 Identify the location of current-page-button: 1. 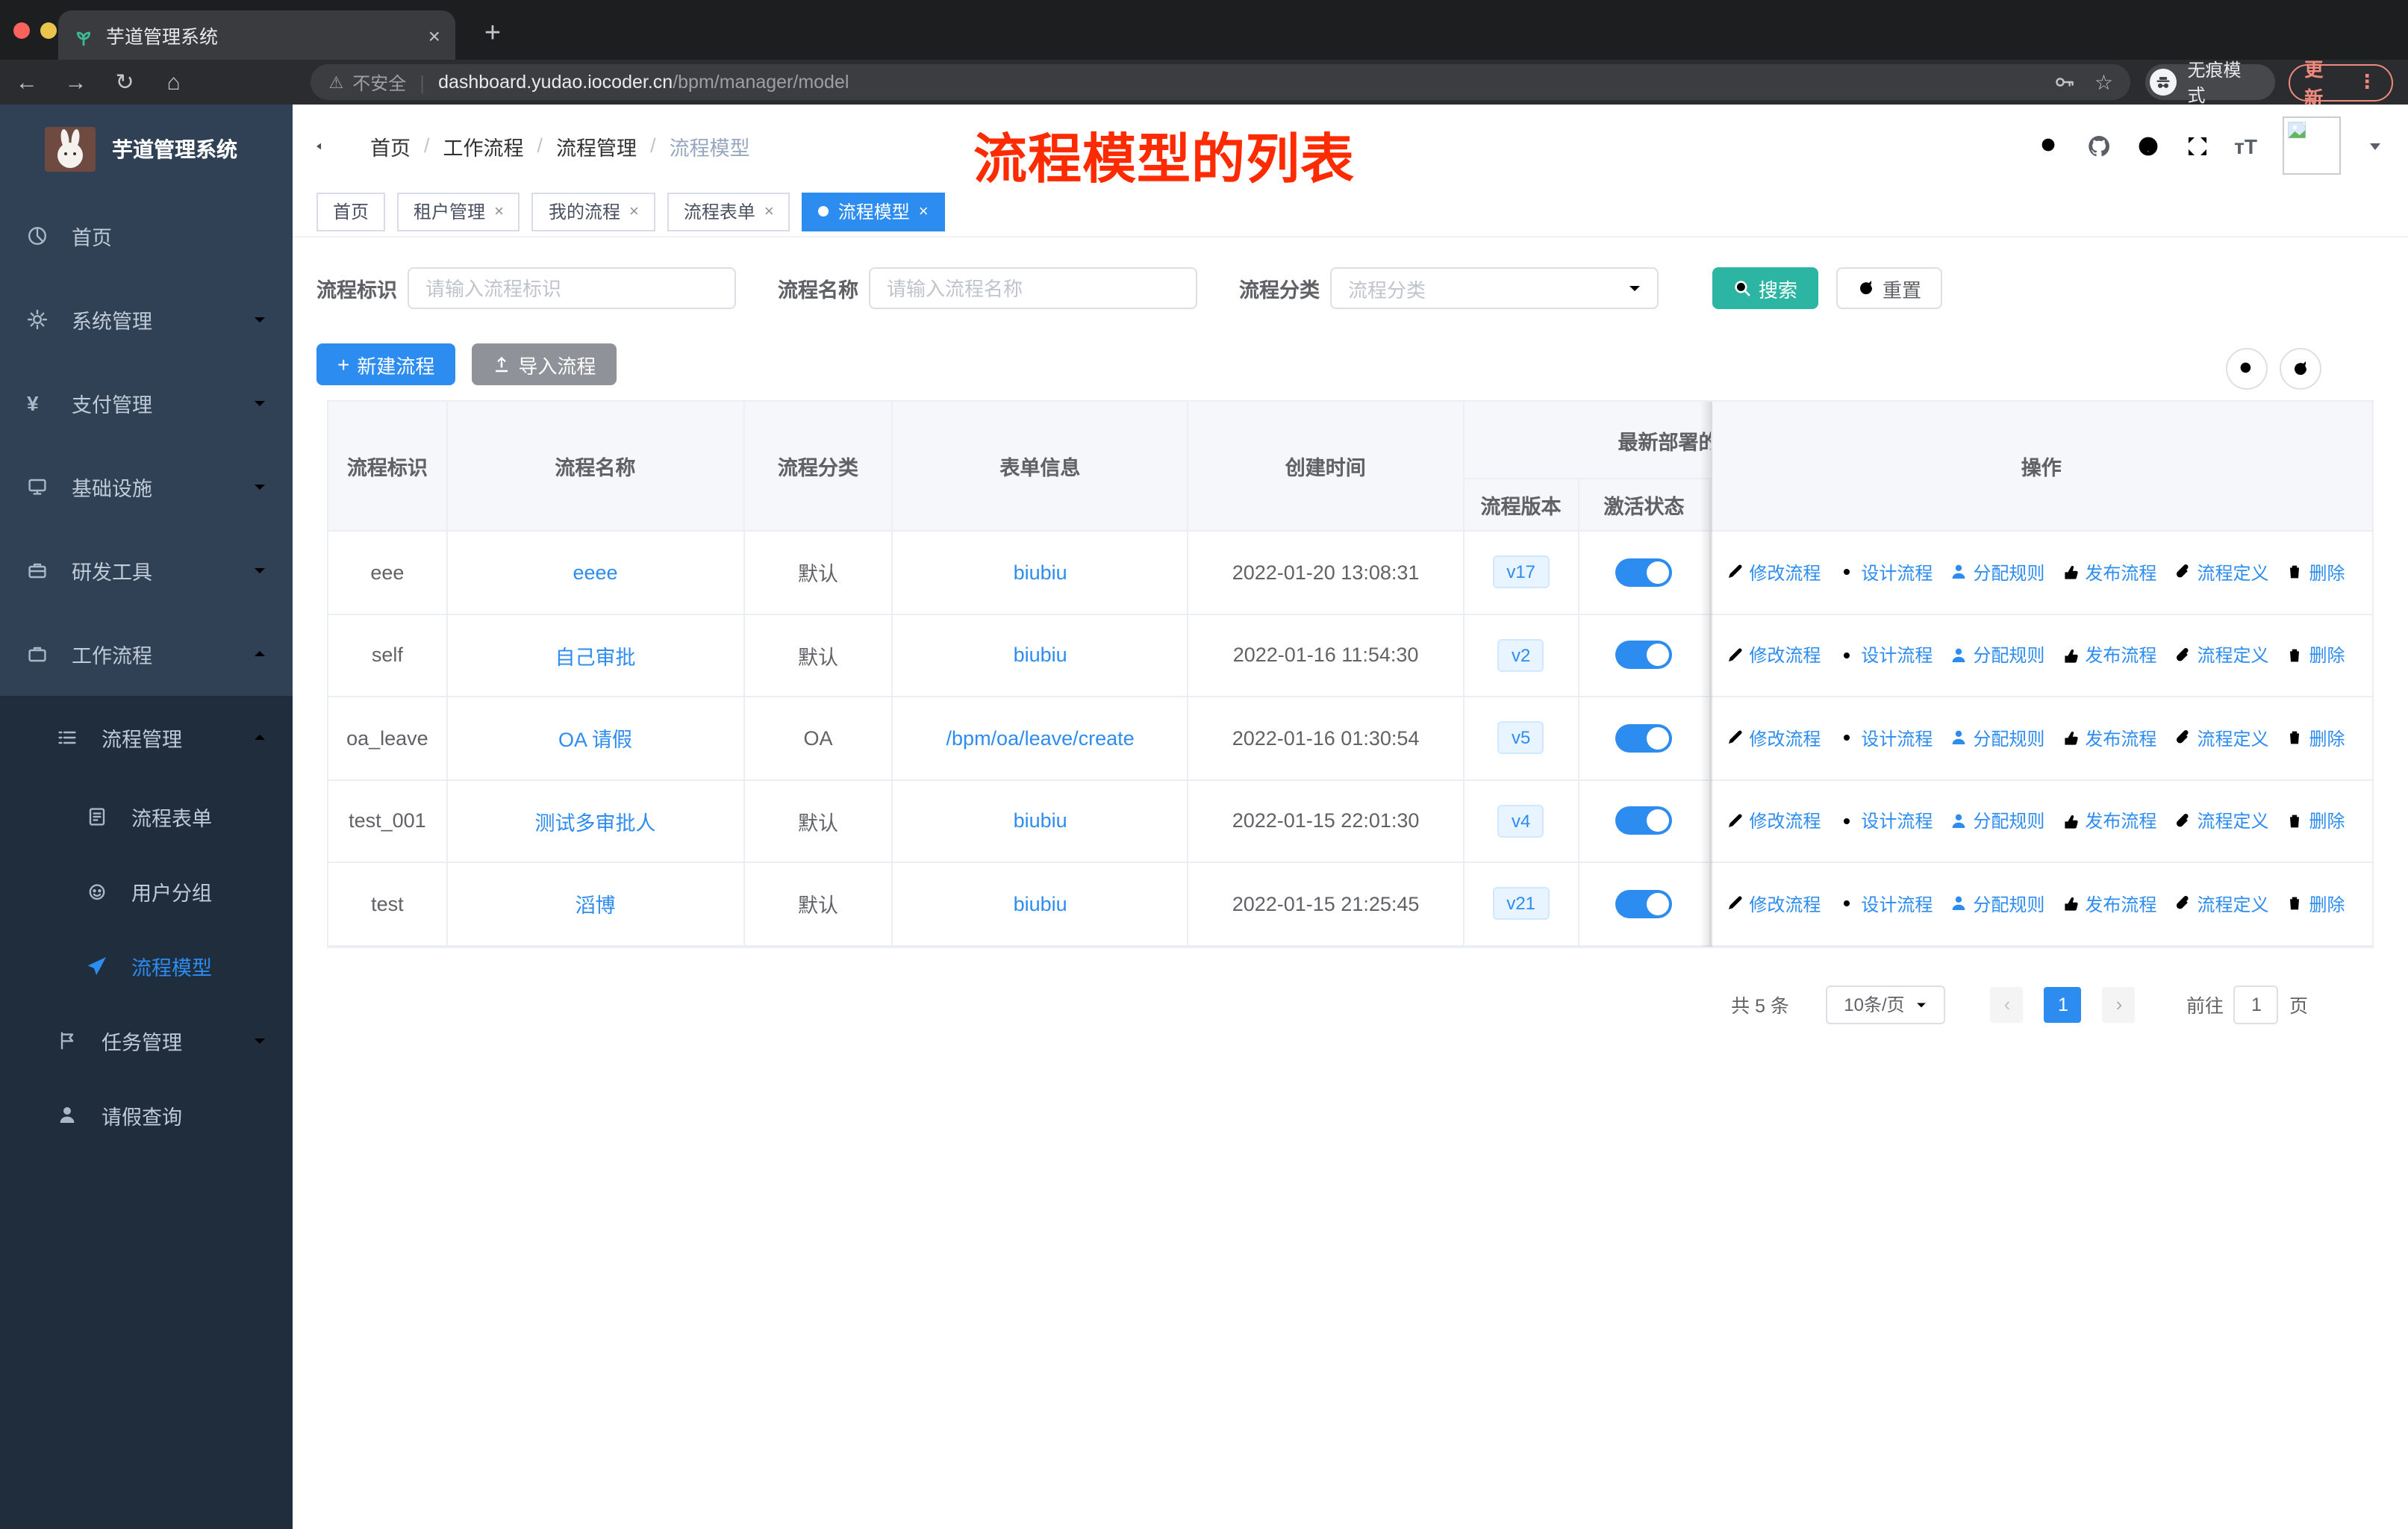
(2063, 1004).